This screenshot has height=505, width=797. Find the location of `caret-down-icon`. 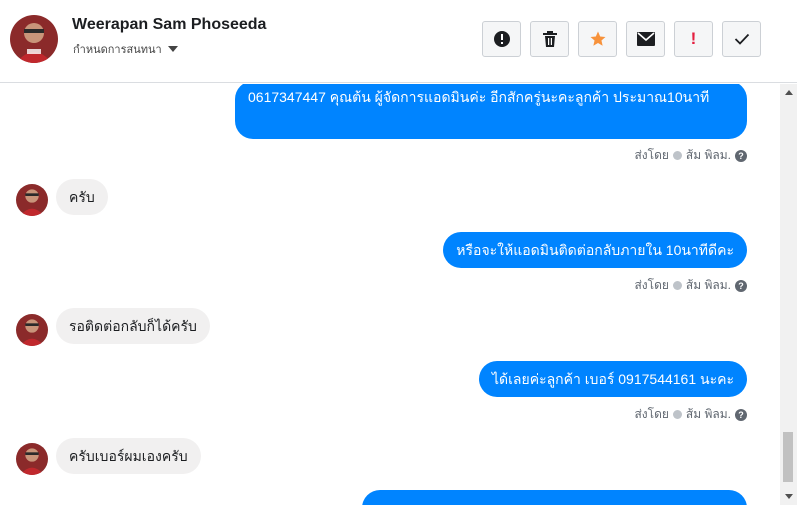

caret-down-icon is located at coordinates (172, 49).